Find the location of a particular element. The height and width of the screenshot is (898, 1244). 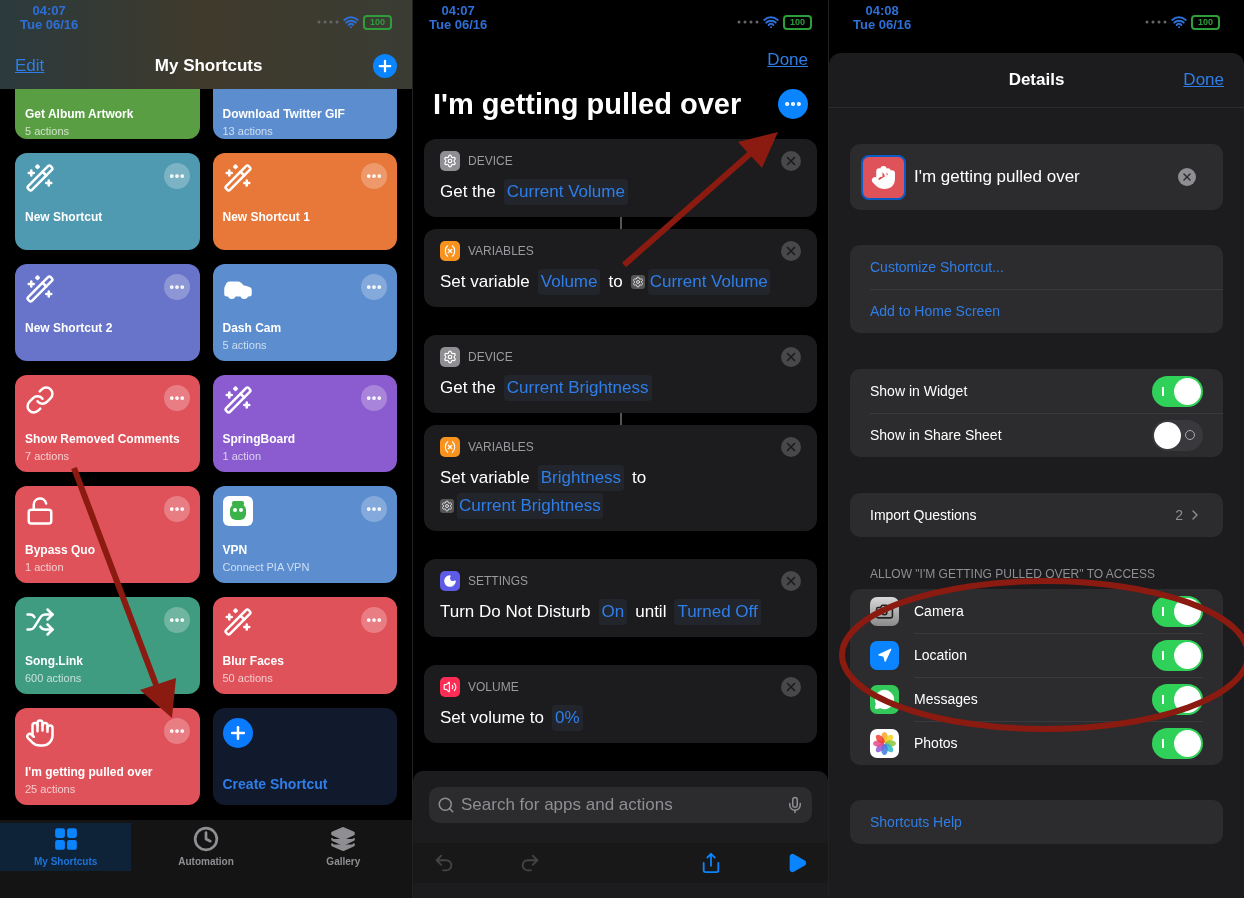

create-shortcut-card: Create Shortcut is located at coordinates (304, 756).